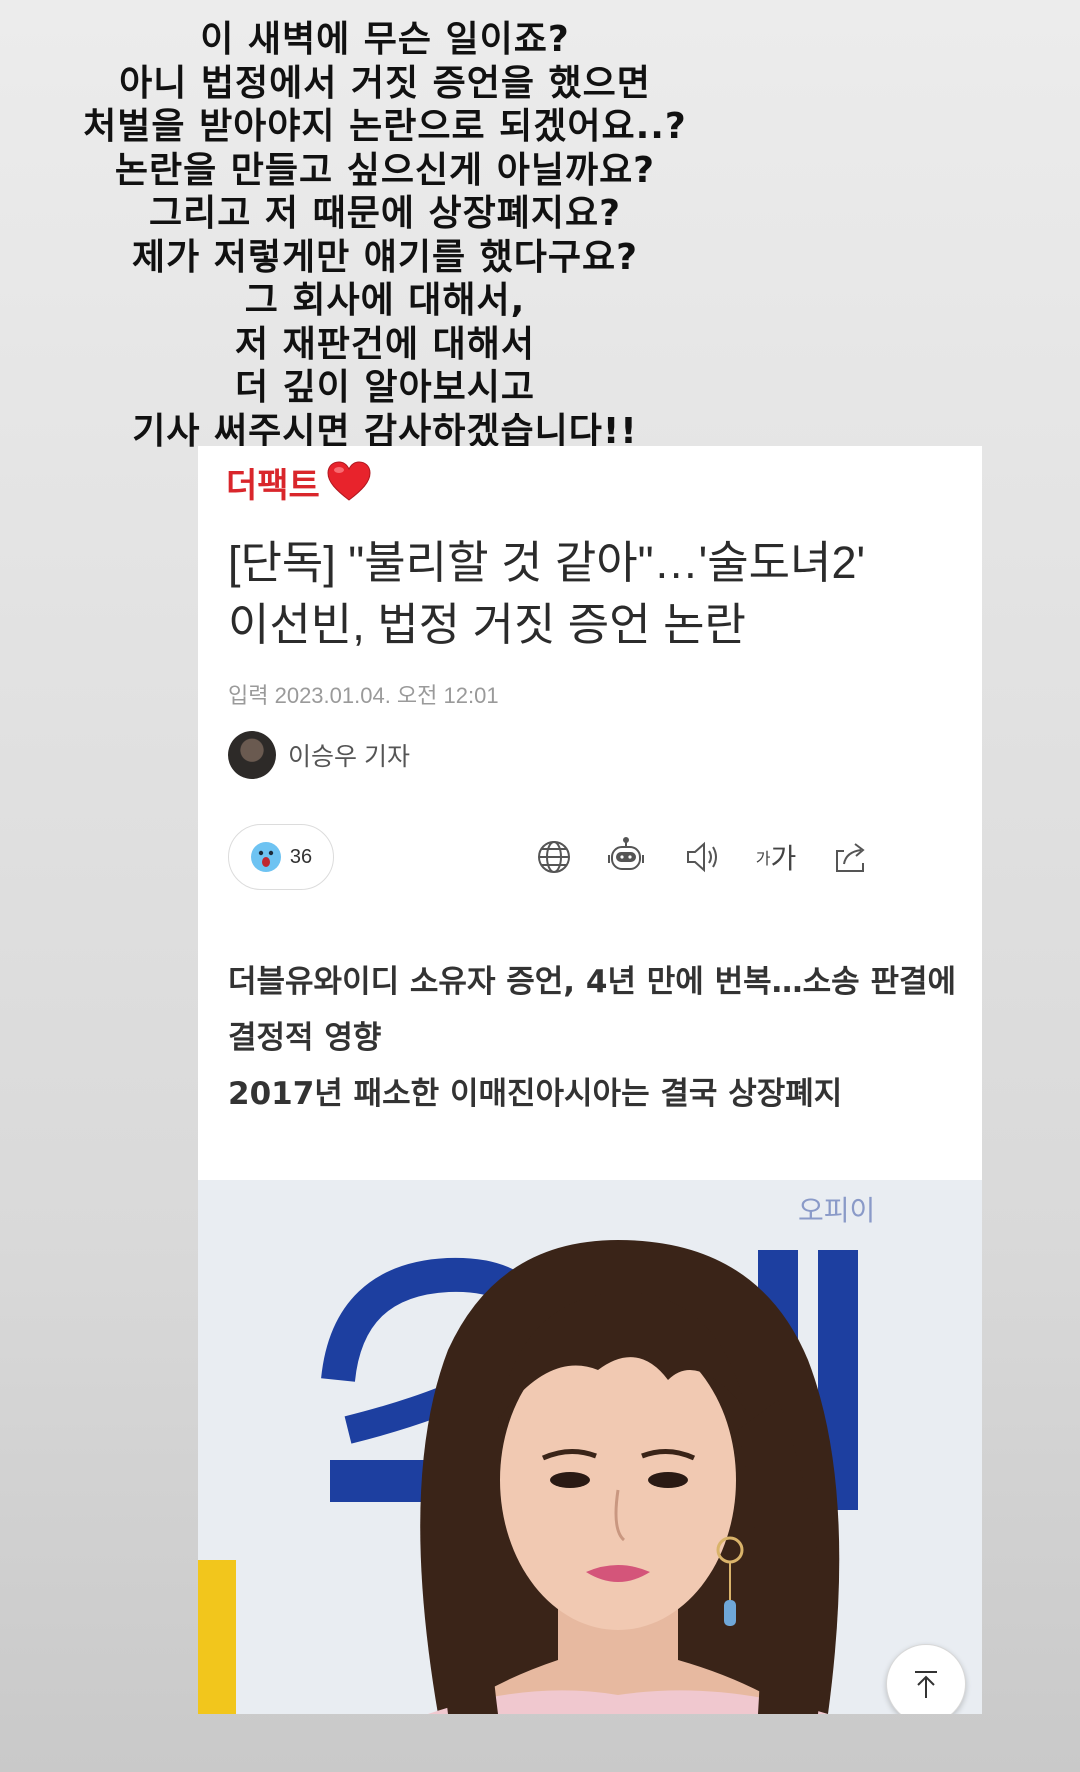 Image resolution: width=1080 pixels, height=1772 pixels. I want to click on caption-line: 처벌을 받아야지 논란으로 되겠어요..?, so click(385, 126).